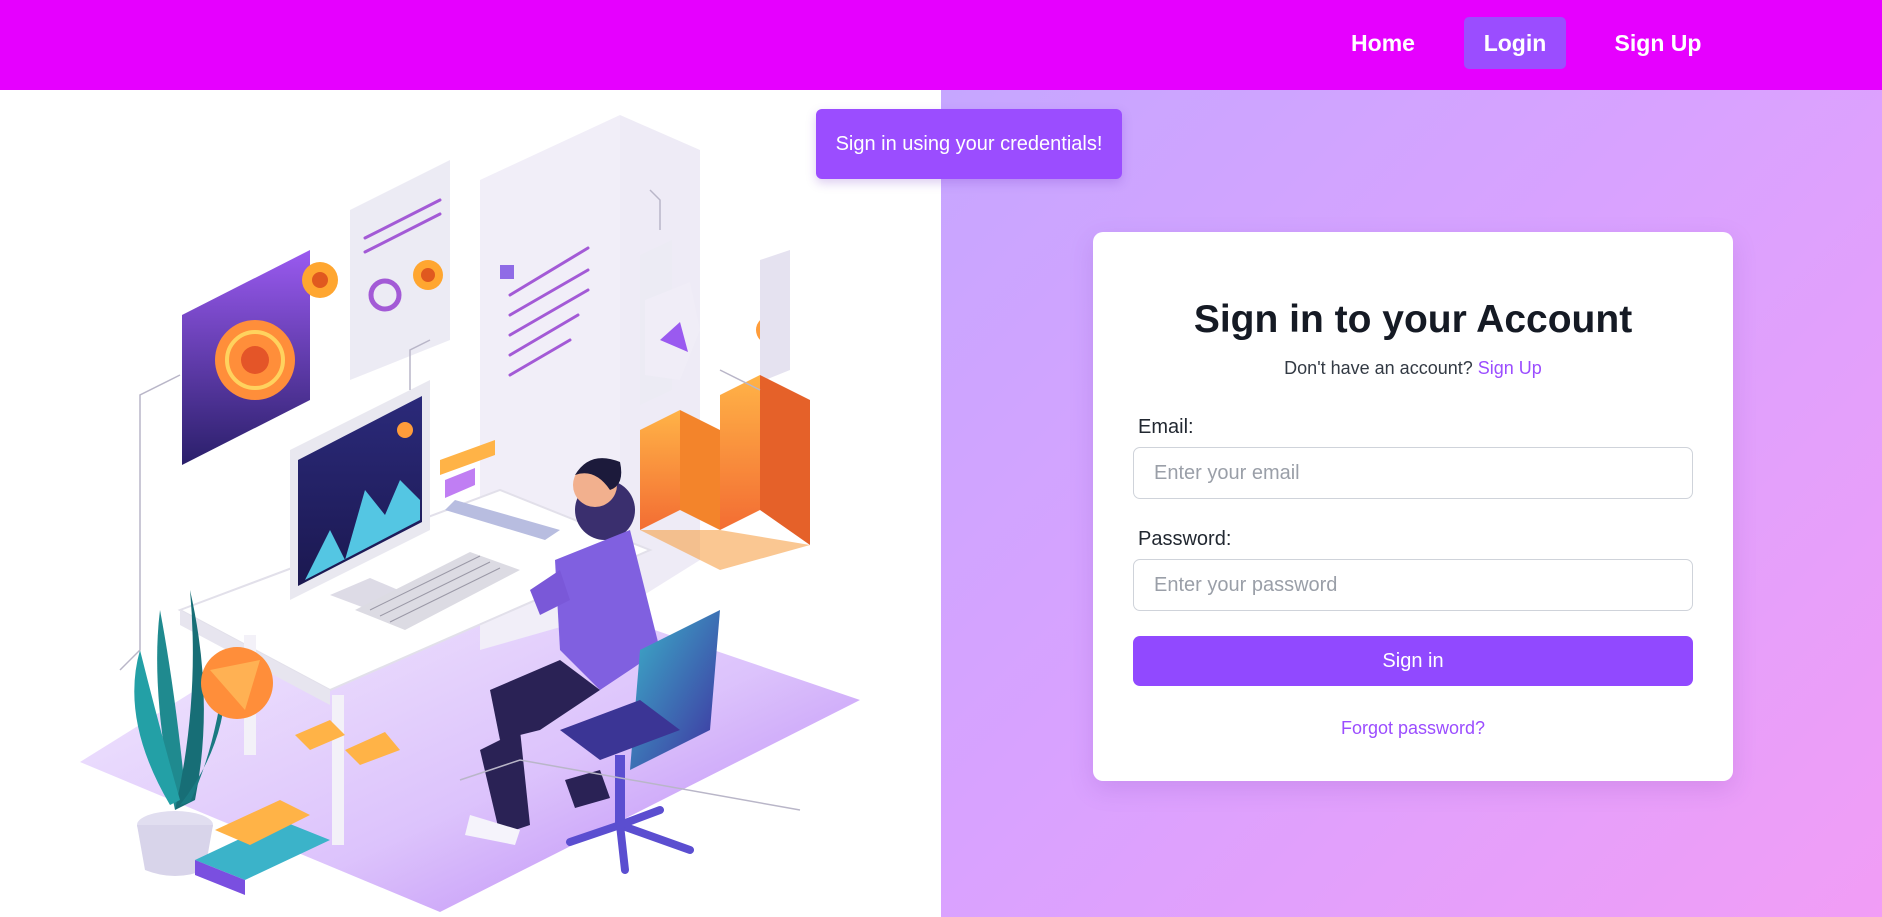 The image size is (1882, 917). What do you see at coordinates (1510, 368) in the screenshot?
I see `signup-link: Sign Up` at bounding box center [1510, 368].